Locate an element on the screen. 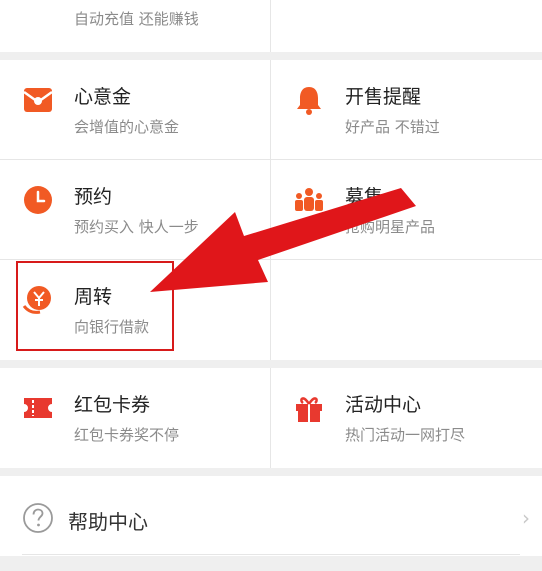 The height and width of the screenshot is (571, 542). clock-icon is located at coordinates (38, 200).